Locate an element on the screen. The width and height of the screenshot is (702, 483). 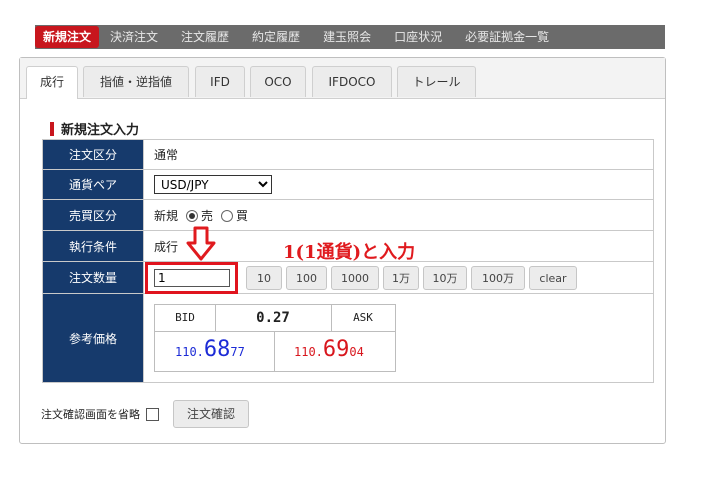
price-board: BID 0.27 ASK 110.6877 110.6904 is located at coordinates (275, 338).